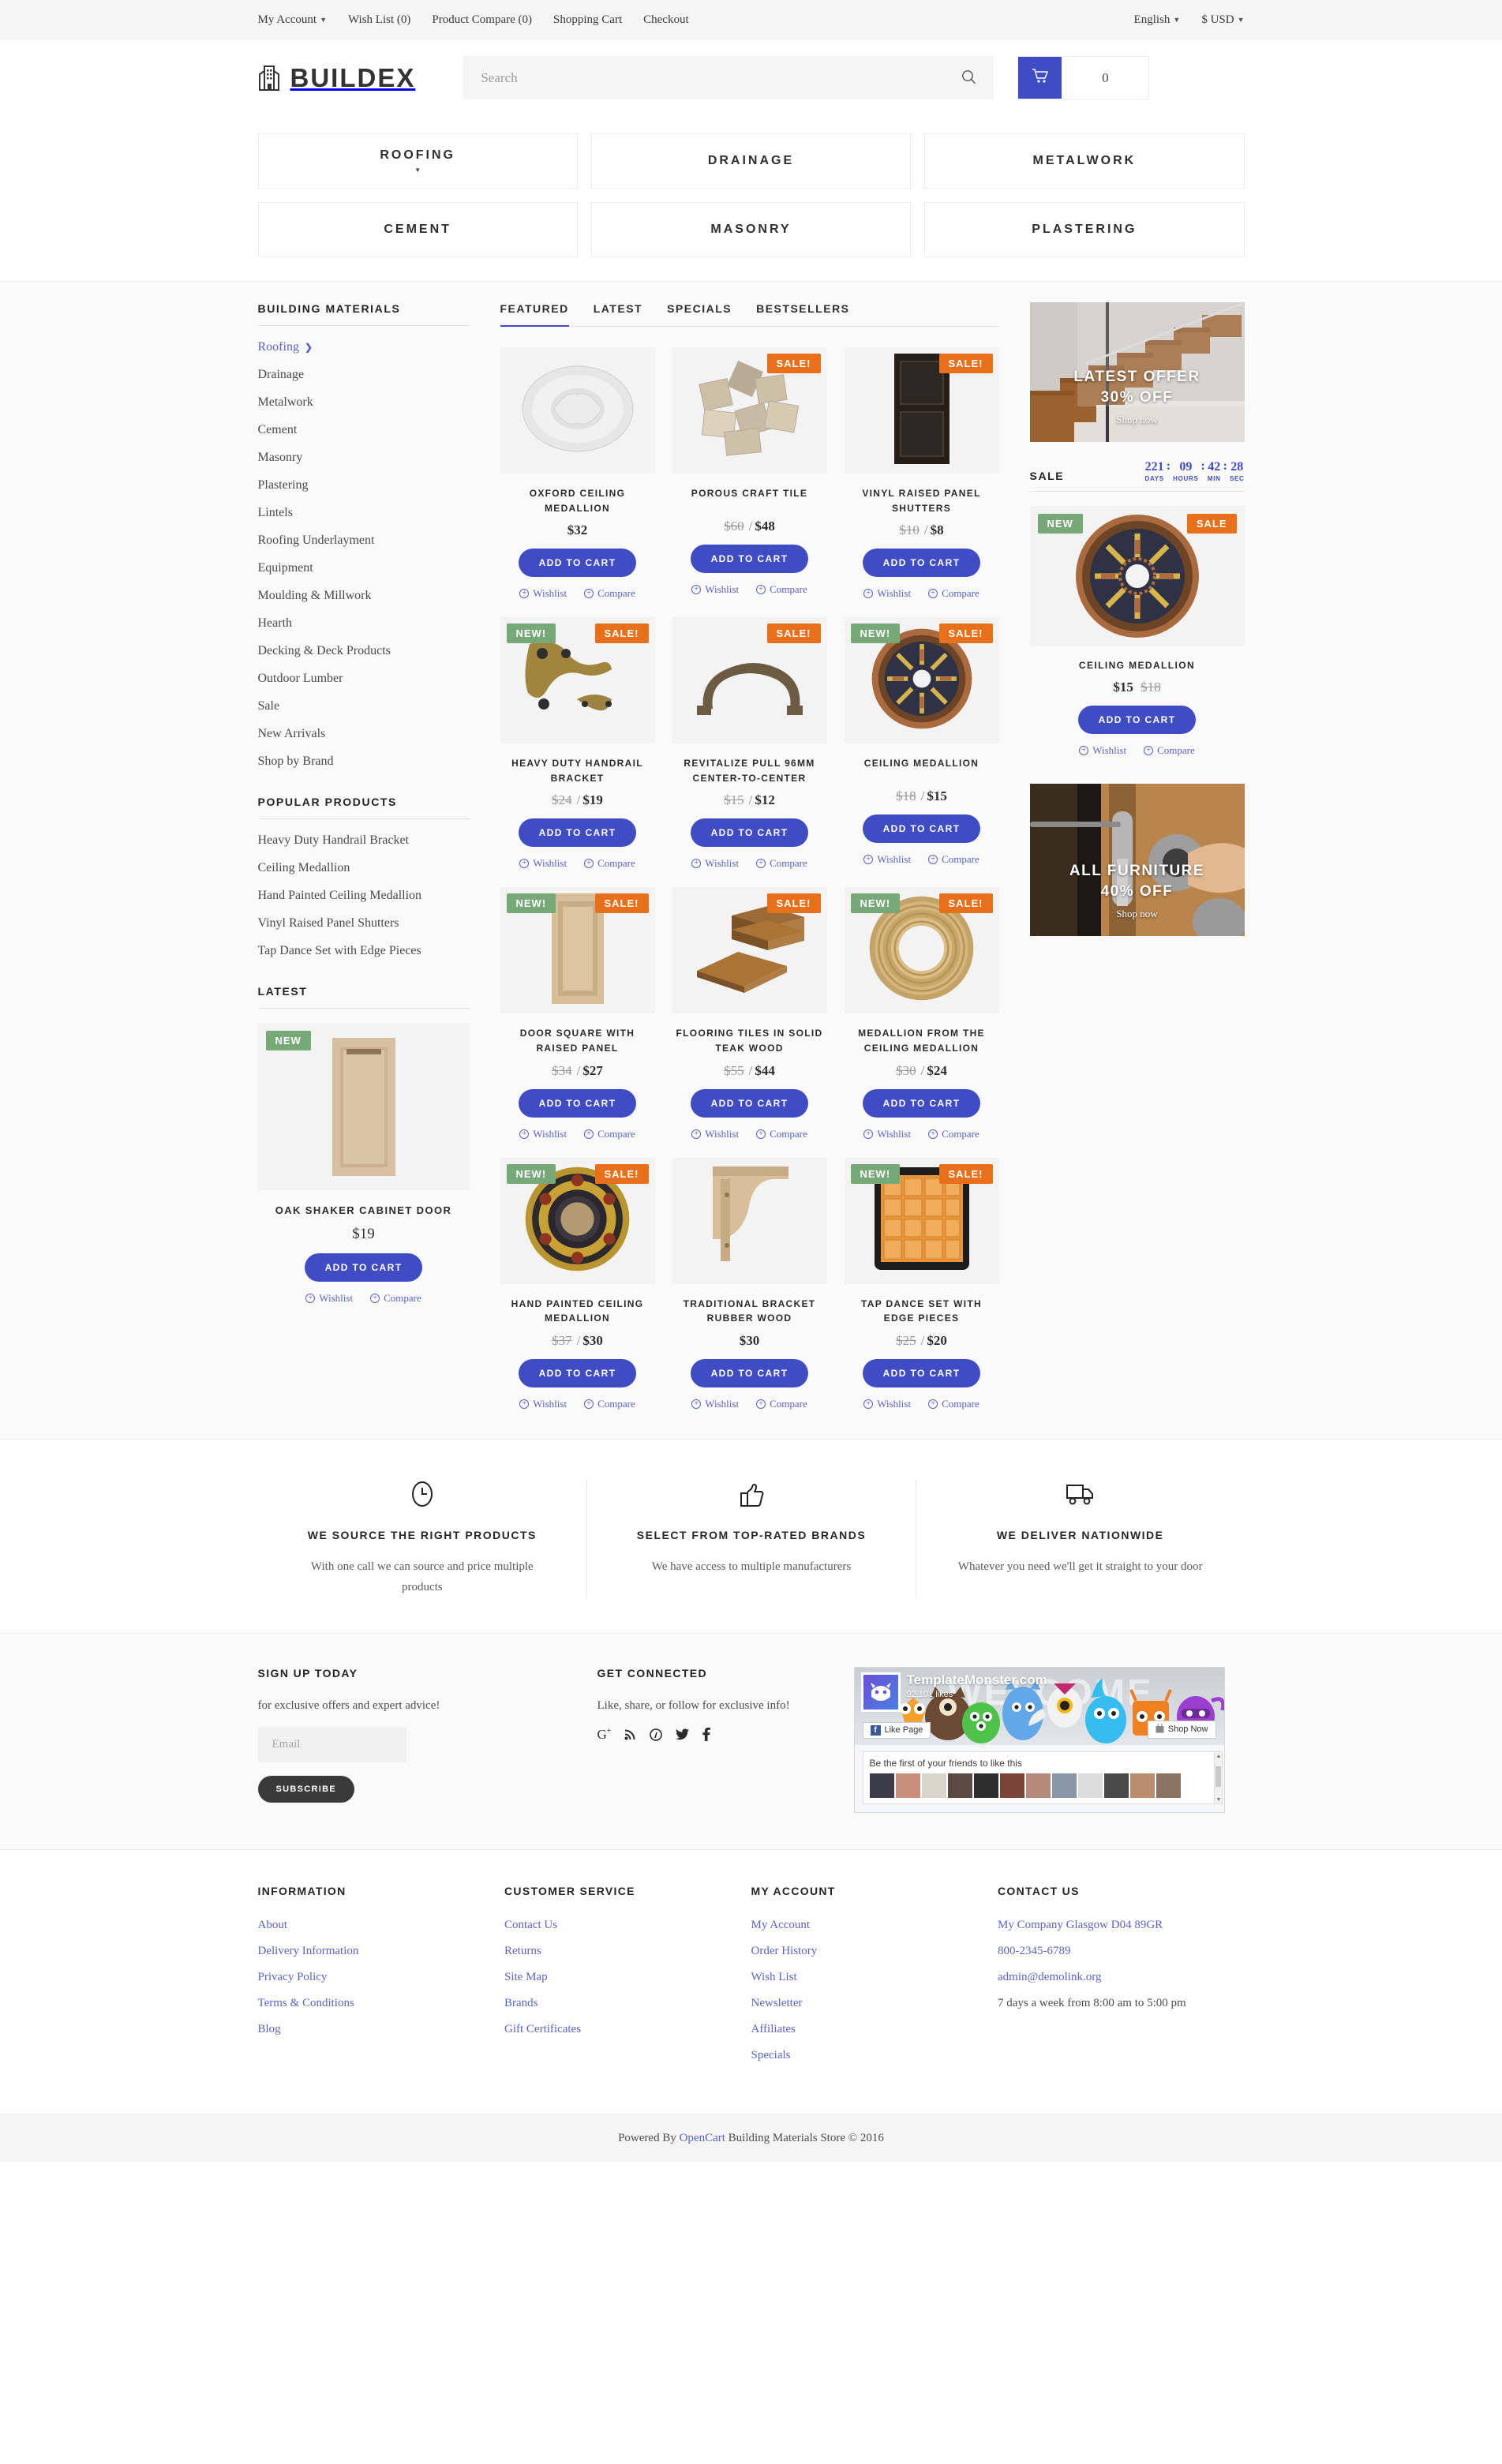 This screenshot has width=1502, height=2464. What do you see at coordinates (526, 1977) in the screenshot?
I see `footer-link: Site Map` at bounding box center [526, 1977].